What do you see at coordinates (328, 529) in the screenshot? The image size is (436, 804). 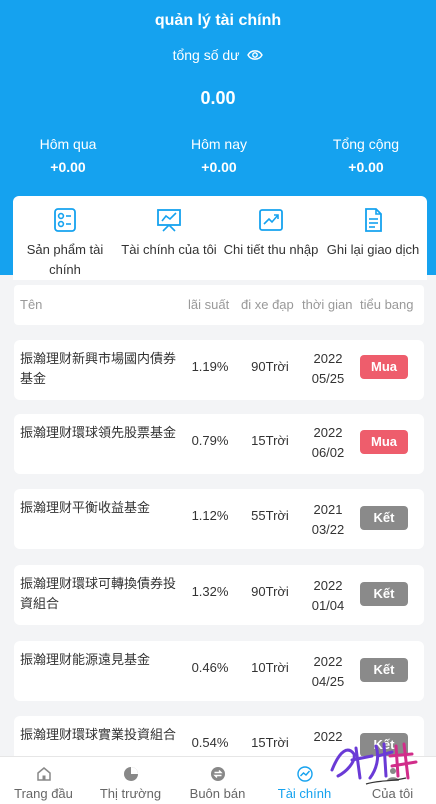 I see `fund-month-day: 03/22` at bounding box center [328, 529].